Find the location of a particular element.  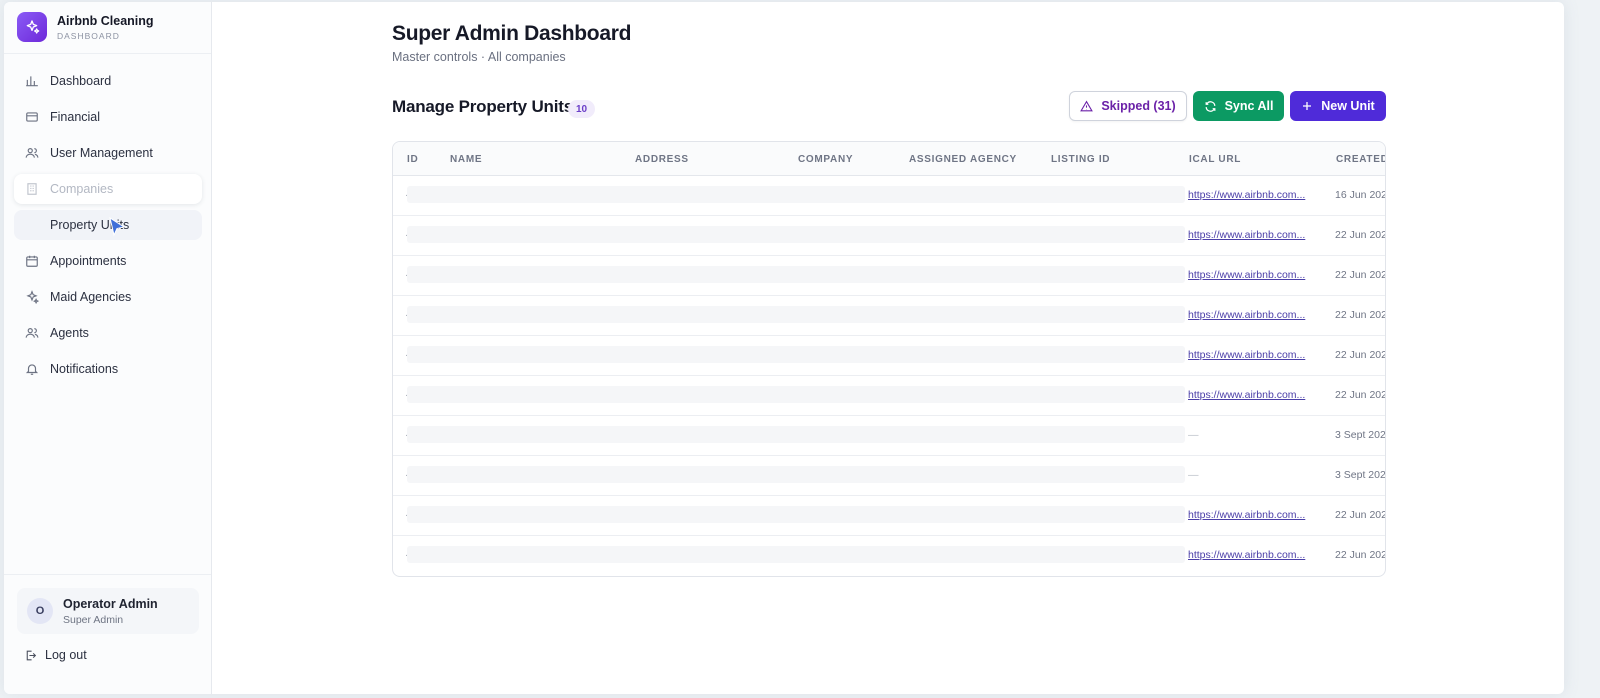

column-header-address: ADDRESS is located at coordinates (662, 159).